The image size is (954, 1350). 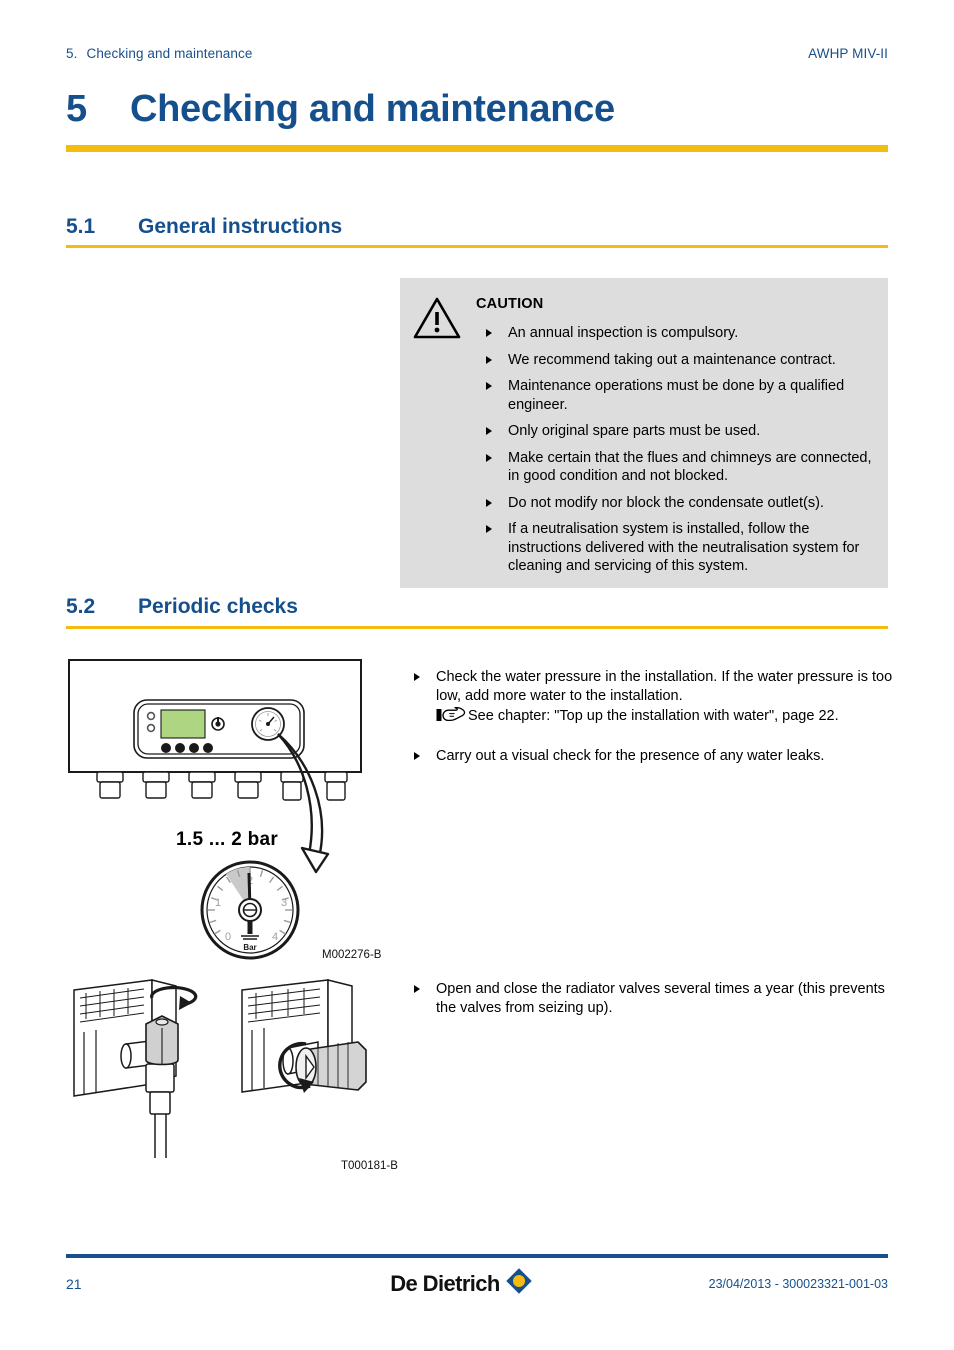 I want to click on section-heading-5-1: 5.1 General instructions, so click(x=477, y=227).